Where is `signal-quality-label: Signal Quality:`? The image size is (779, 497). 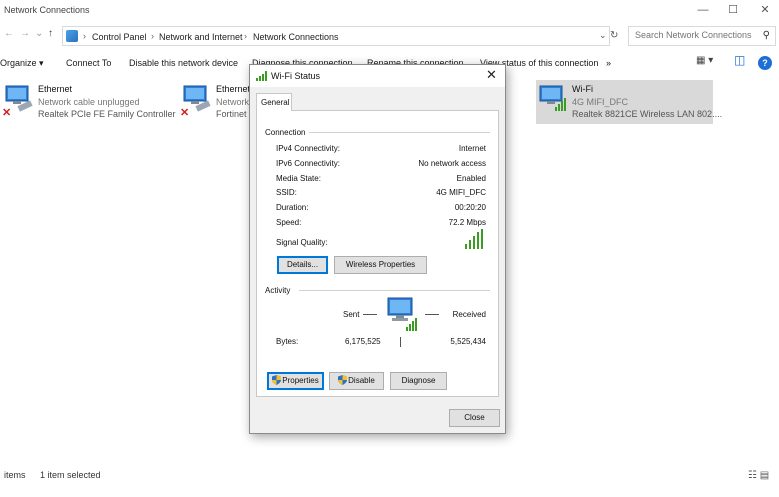 signal-quality-label: Signal Quality: is located at coordinates (302, 242).